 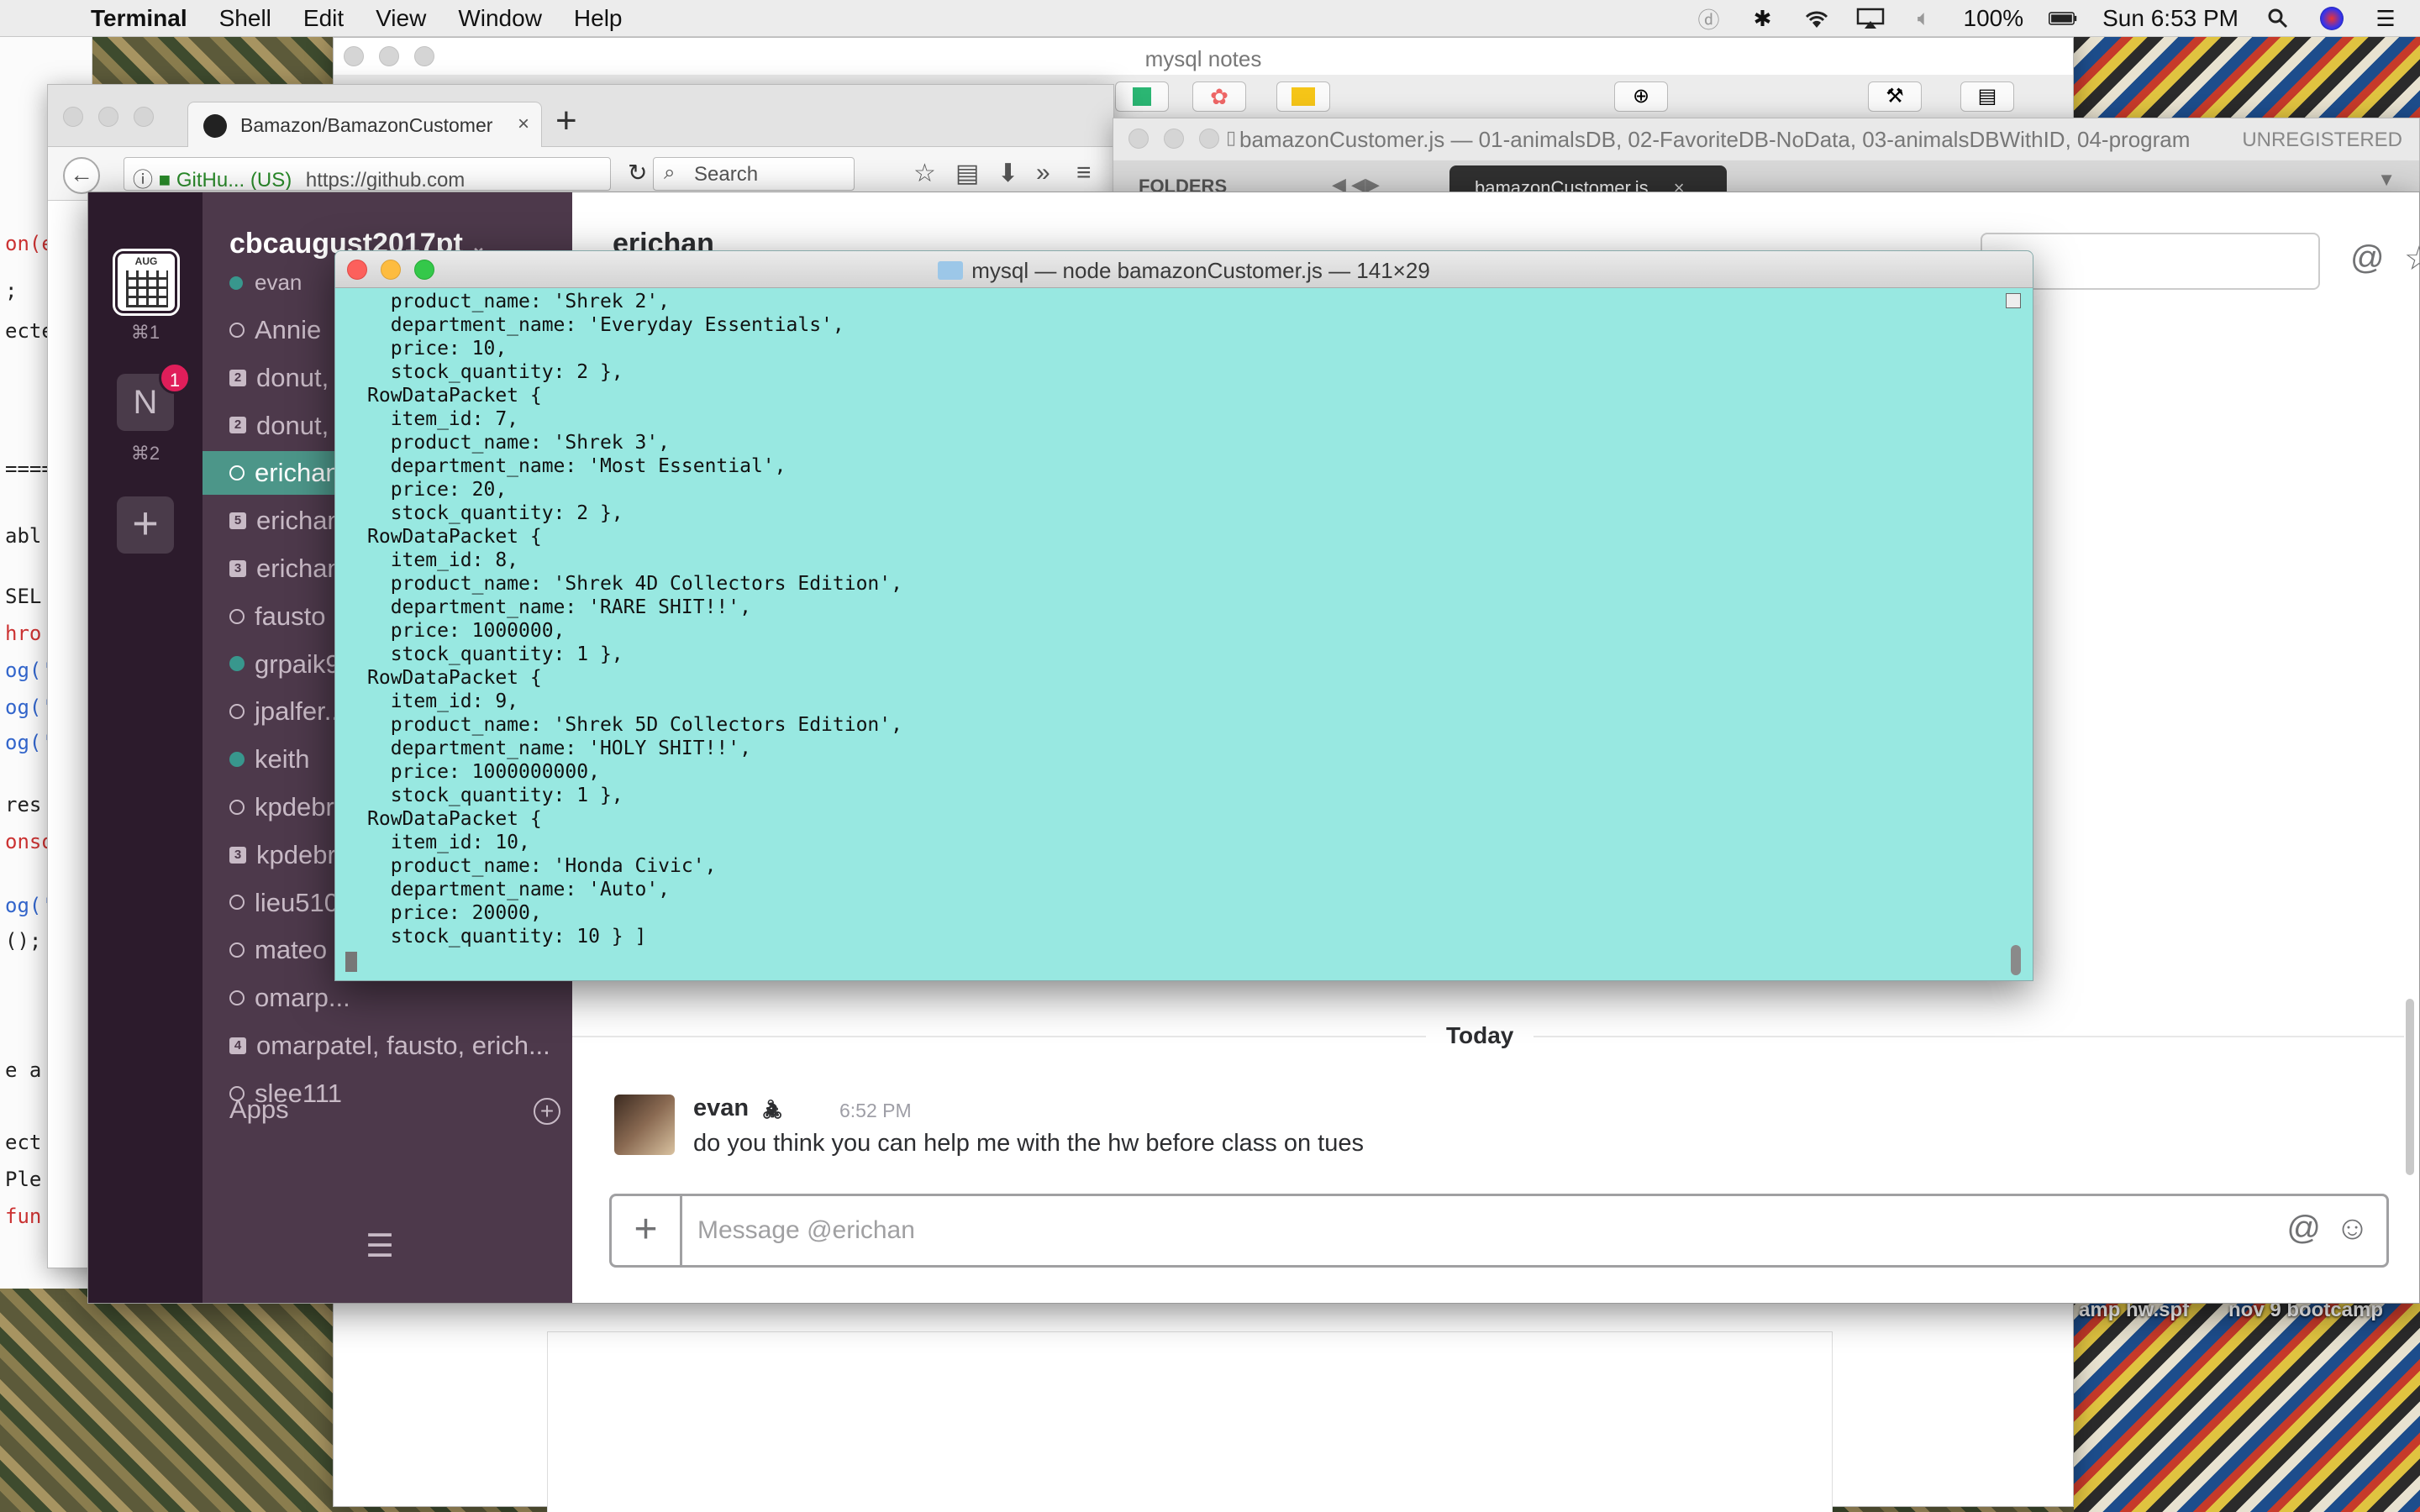 What do you see at coordinates (323, 18) in the screenshot?
I see `menu-edit: Edit` at bounding box center [323, 18].